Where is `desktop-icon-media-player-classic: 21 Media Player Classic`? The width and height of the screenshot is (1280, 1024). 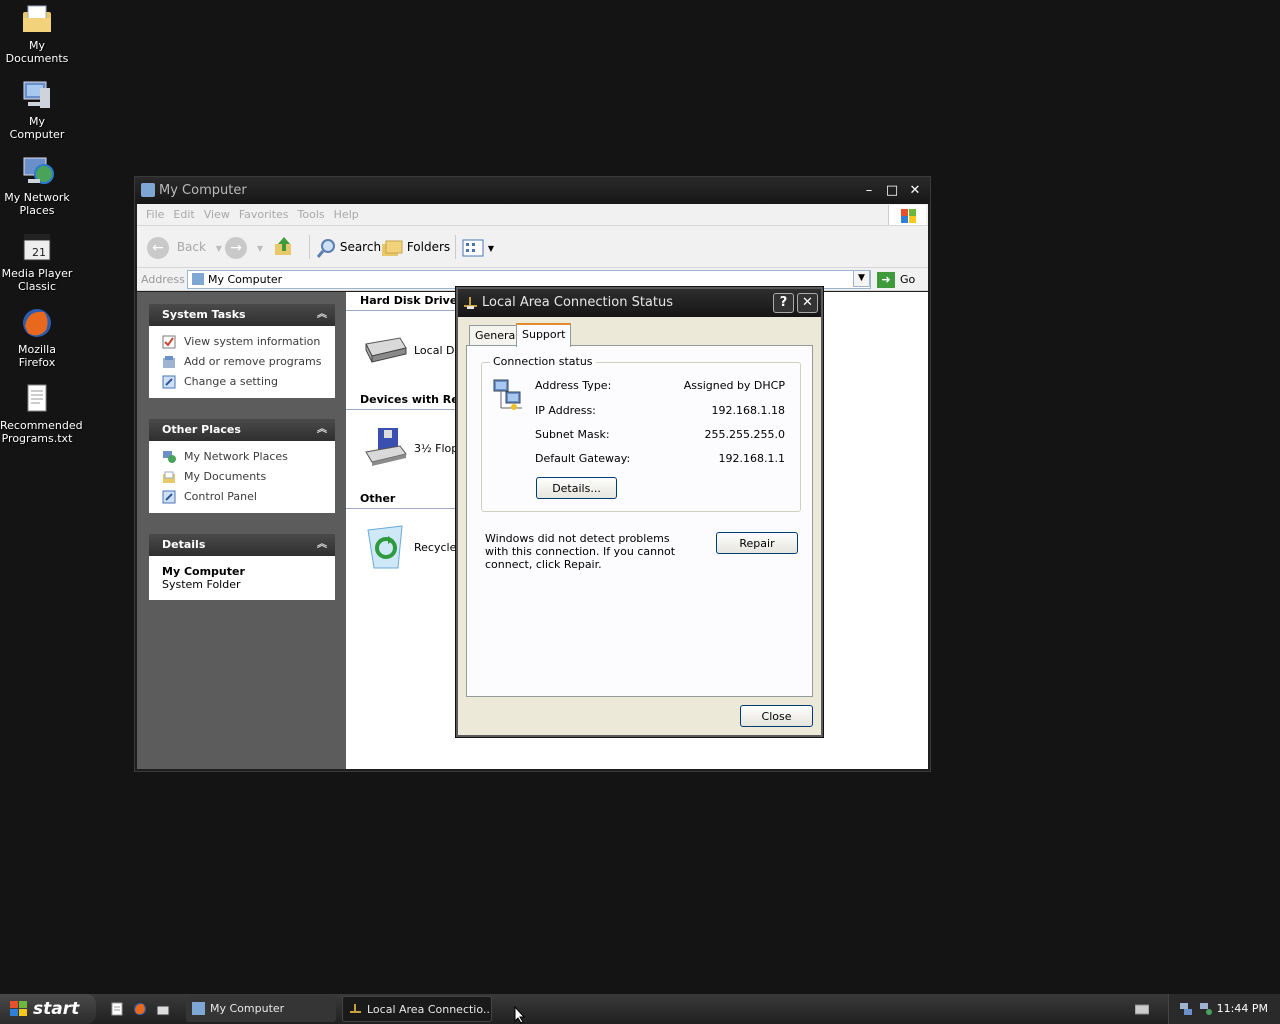
desktop-icon-media-player-classic: 21 Media Player Classic is located at coordinates (37, 261).